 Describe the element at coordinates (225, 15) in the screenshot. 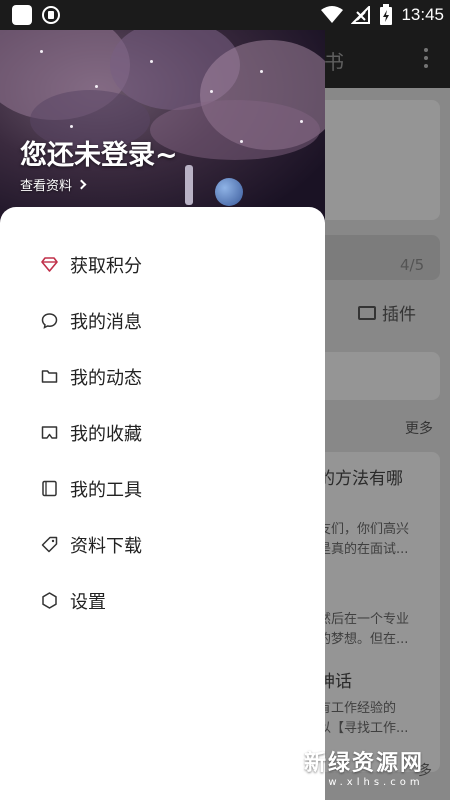

I see `status-bar: 13:45` at that location.